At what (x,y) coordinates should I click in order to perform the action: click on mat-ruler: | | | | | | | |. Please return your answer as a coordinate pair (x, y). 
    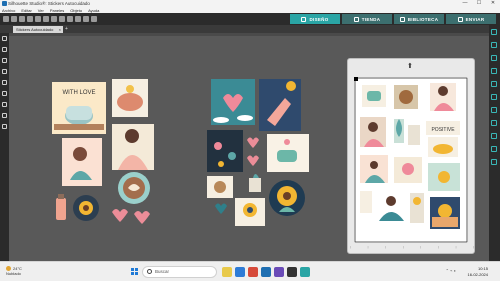
    Looking at the image, I should click on (412, 247).